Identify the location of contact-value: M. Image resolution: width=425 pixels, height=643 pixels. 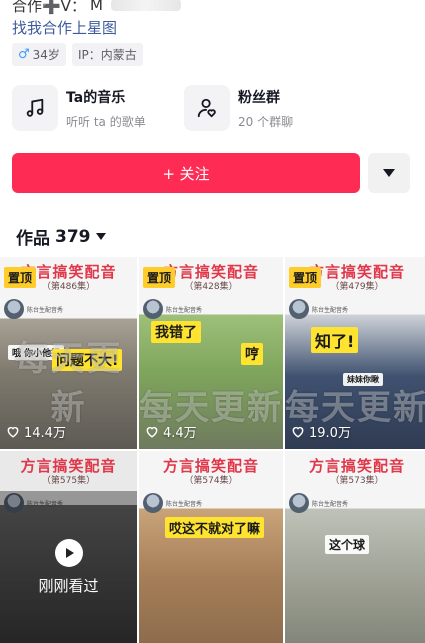
(96, 7).